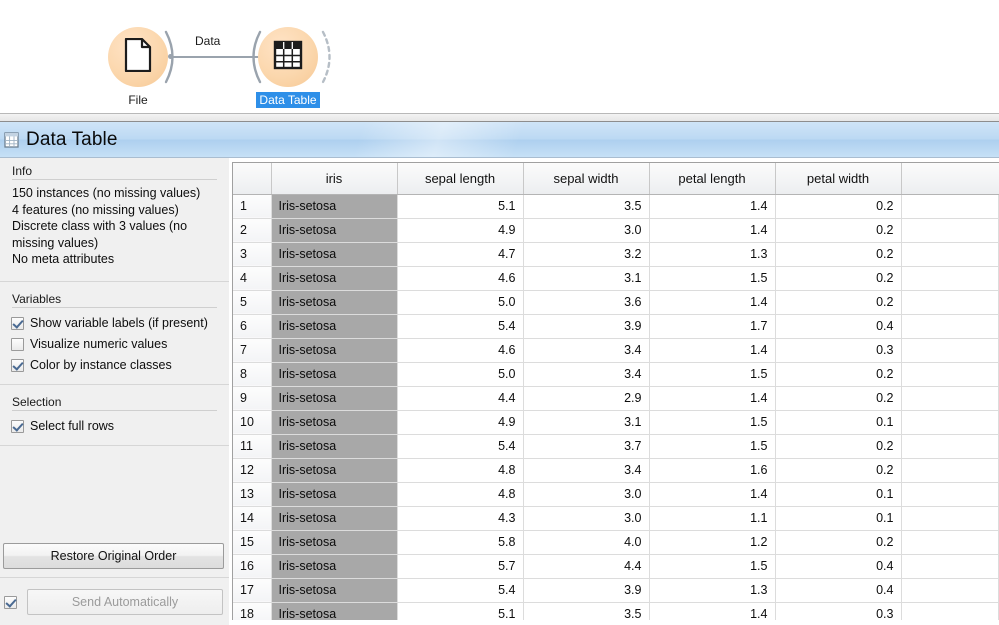 This screenshot has width=999, height=625. What do you see at coordinates (252, 230) in the screenshot?
I see `row-number-cell: 2` at bounding box center [252, 230].